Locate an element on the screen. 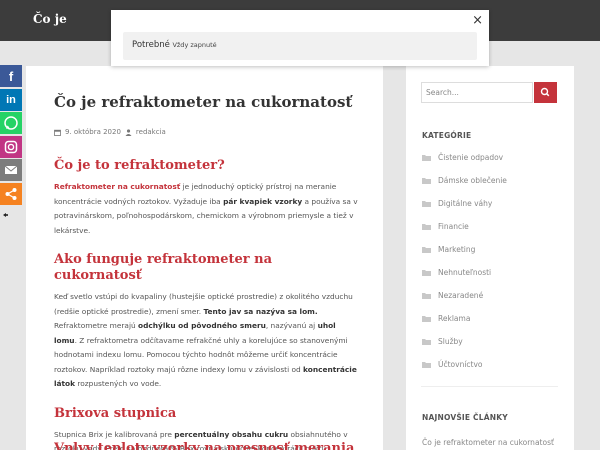 This screenshot has width=600, height=450. search-button is located at coordinates (545, 92).